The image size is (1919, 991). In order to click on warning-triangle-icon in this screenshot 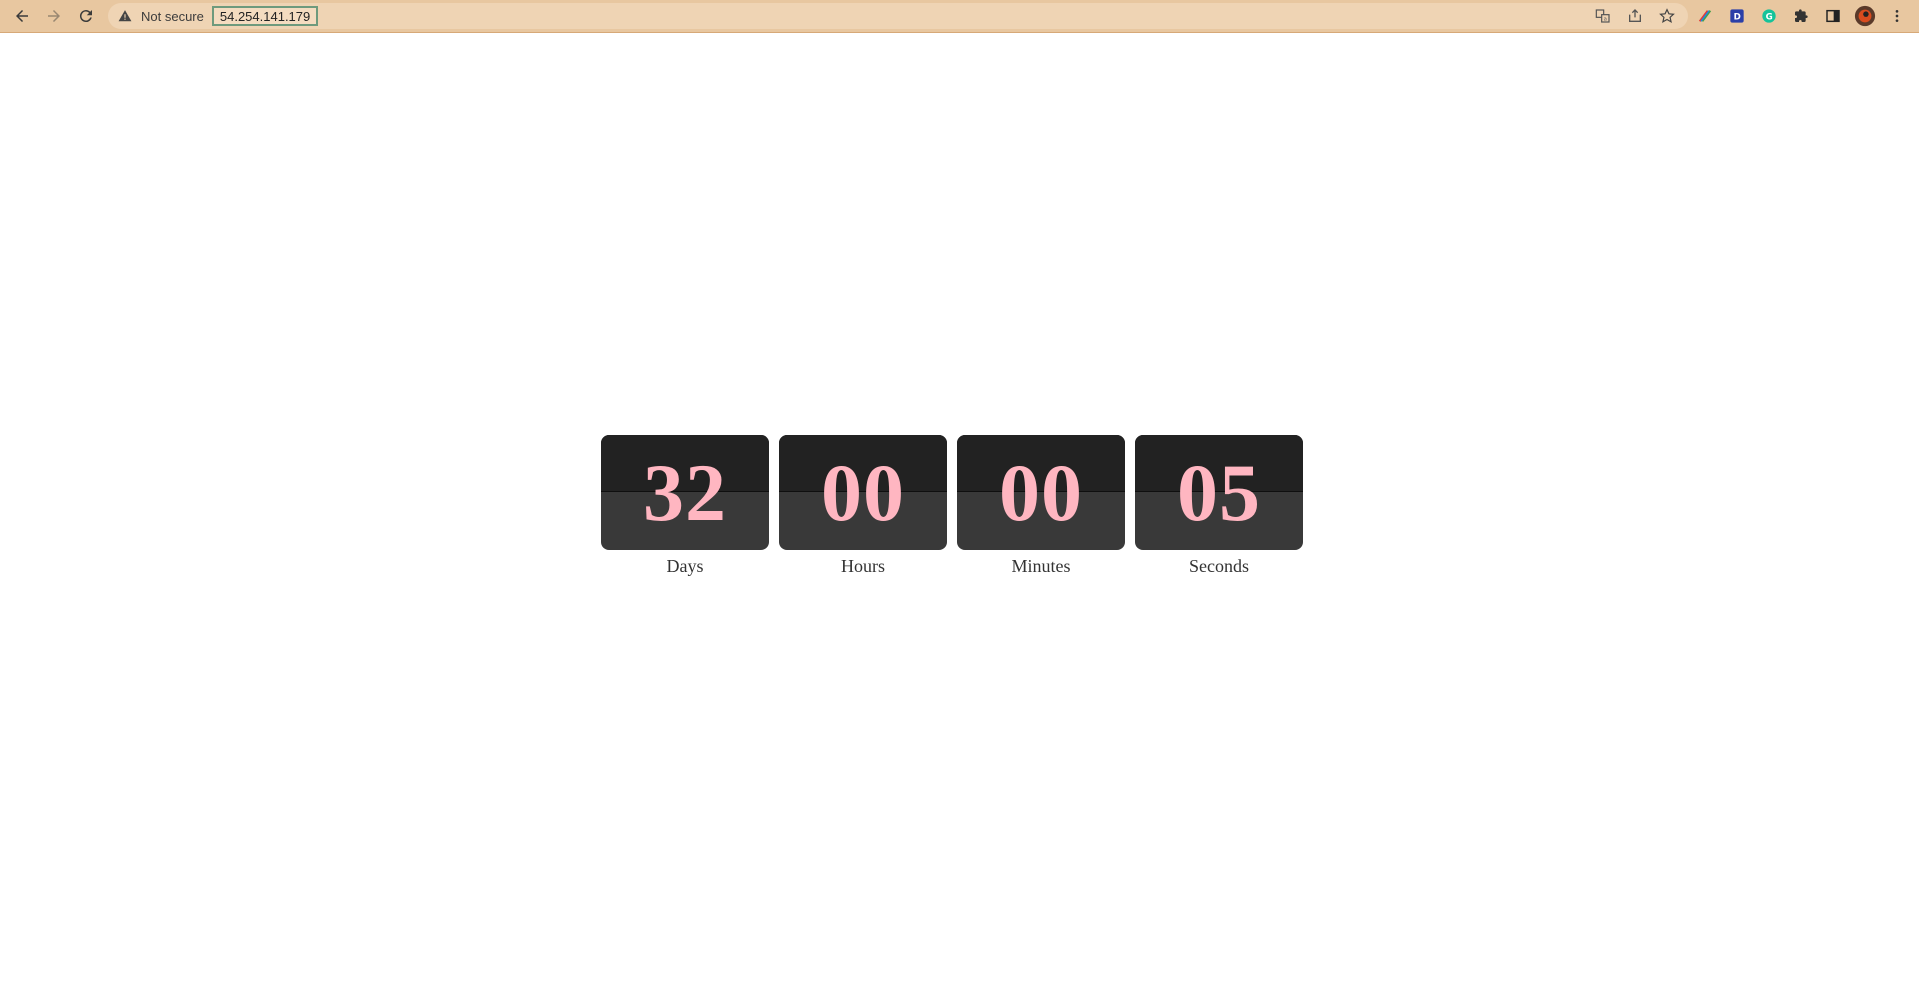, I will do `click(126, 16)`.